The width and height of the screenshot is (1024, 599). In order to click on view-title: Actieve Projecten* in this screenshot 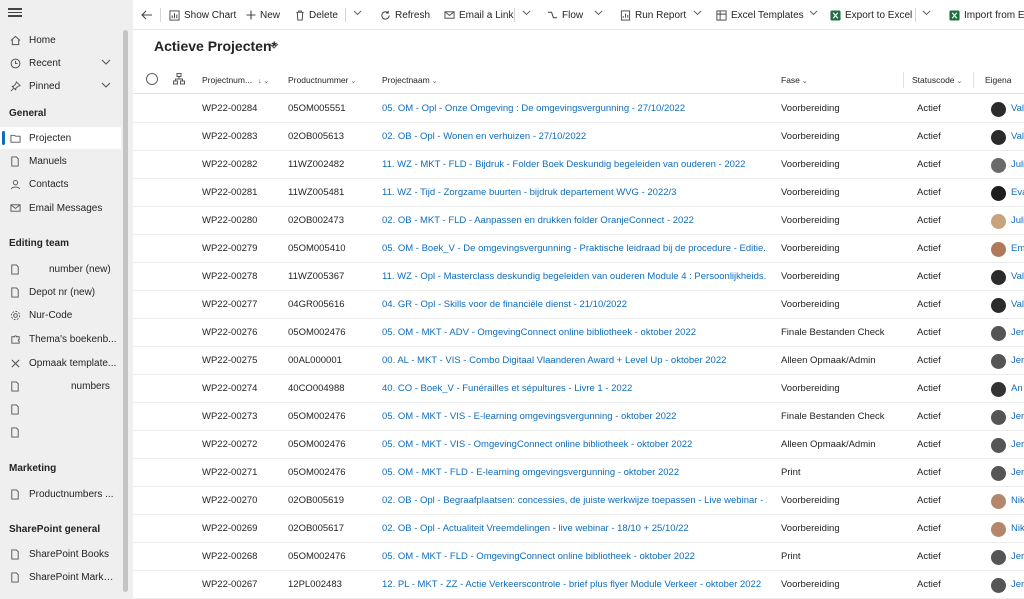, I will do `click(215, 46)`.